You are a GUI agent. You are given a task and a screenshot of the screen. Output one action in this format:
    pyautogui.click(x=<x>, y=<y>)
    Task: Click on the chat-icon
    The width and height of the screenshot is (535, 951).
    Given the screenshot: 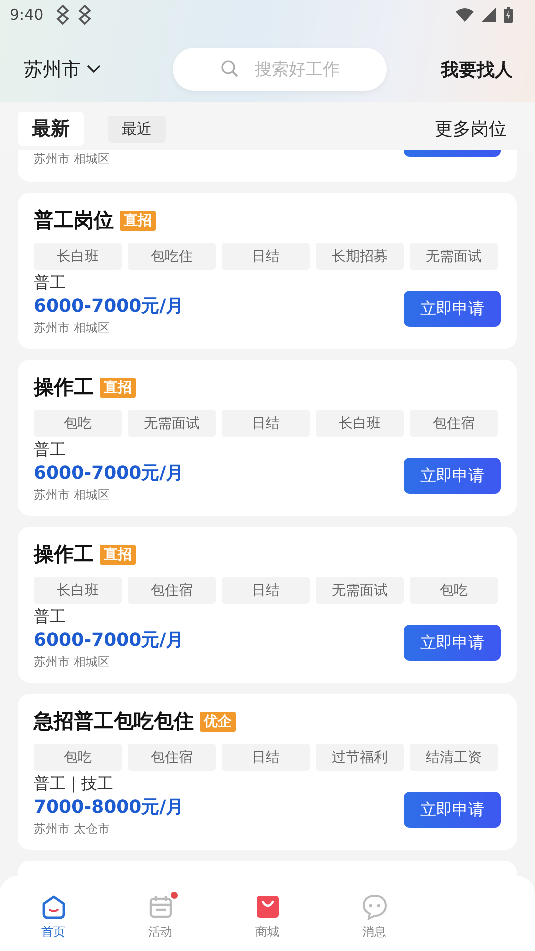 What is the action you would take?
    pyautogui.click(x=375, y=907)
    